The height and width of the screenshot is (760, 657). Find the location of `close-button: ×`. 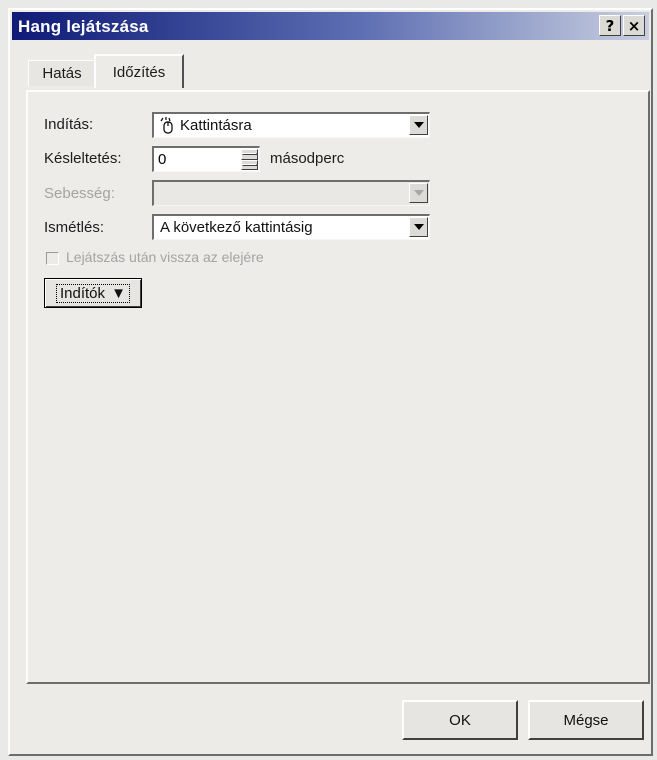

close-button: × is located at coordinates (634, 25).